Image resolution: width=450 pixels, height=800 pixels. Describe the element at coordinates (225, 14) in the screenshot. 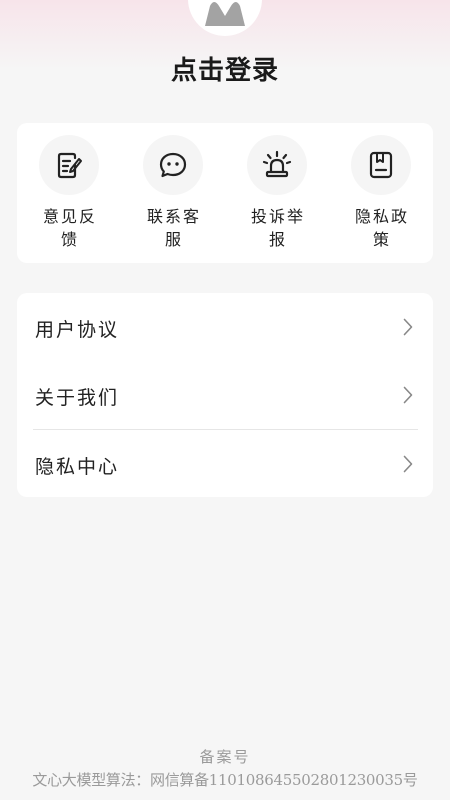

I see `user-avatar-icon` at that location.